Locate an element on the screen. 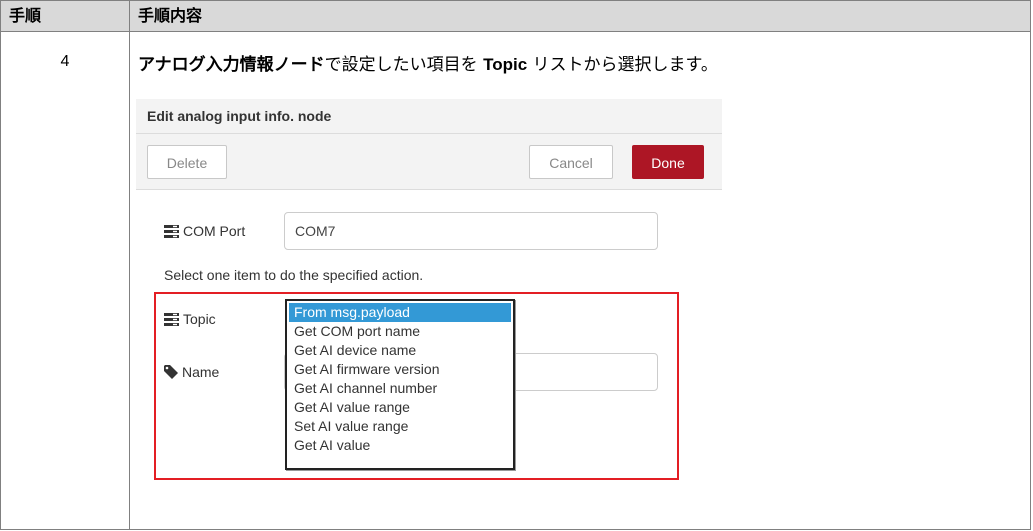  topic-option: Set AI value range is located at coordinates (400, 426).